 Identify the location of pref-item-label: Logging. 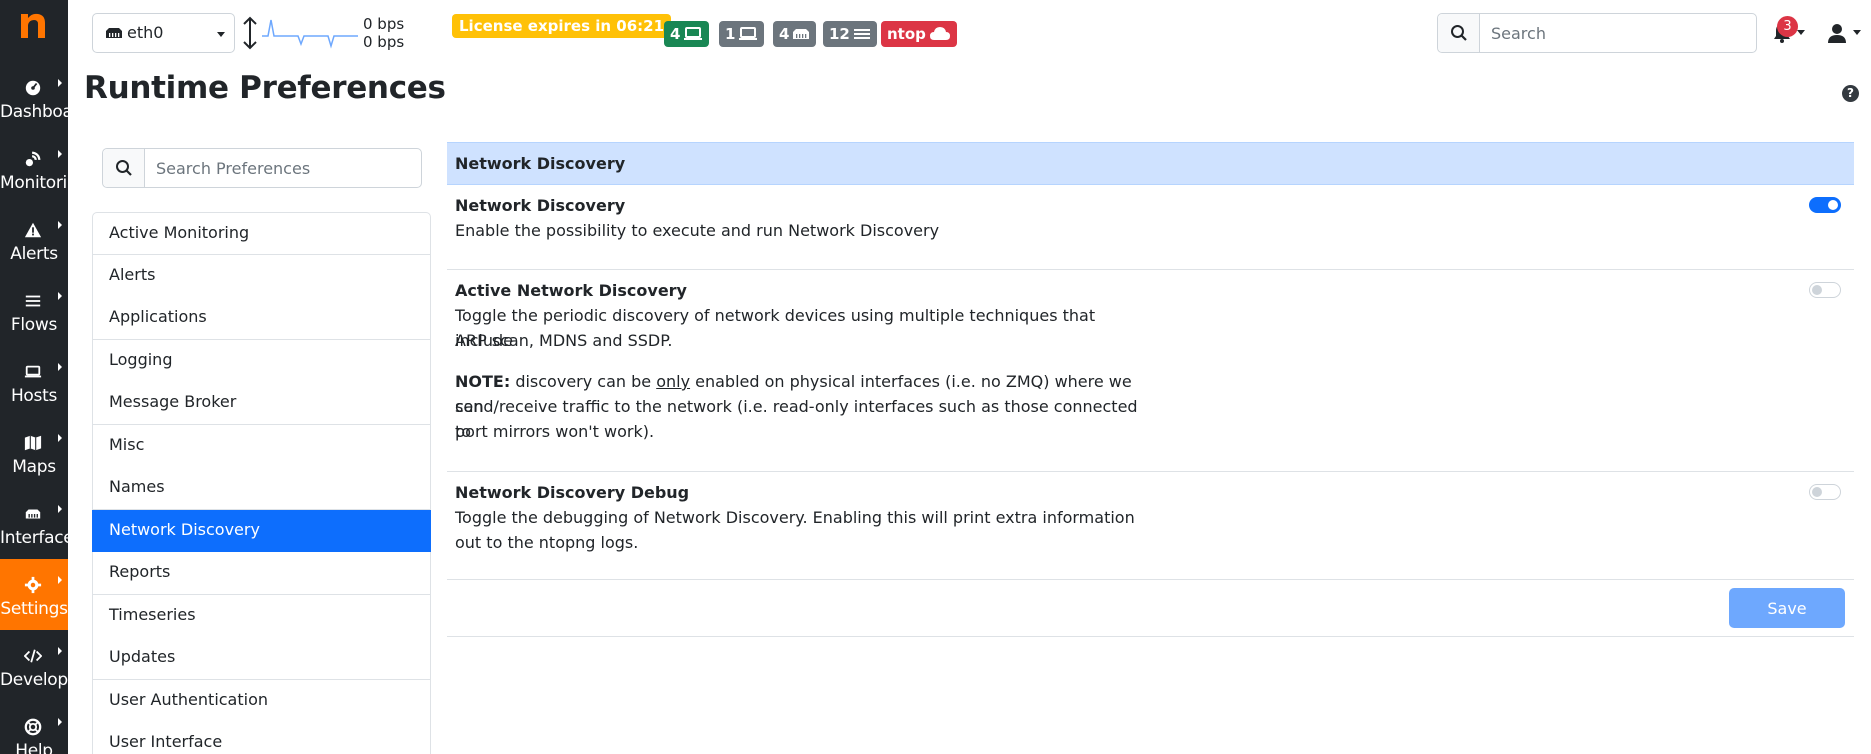
(141, 359).